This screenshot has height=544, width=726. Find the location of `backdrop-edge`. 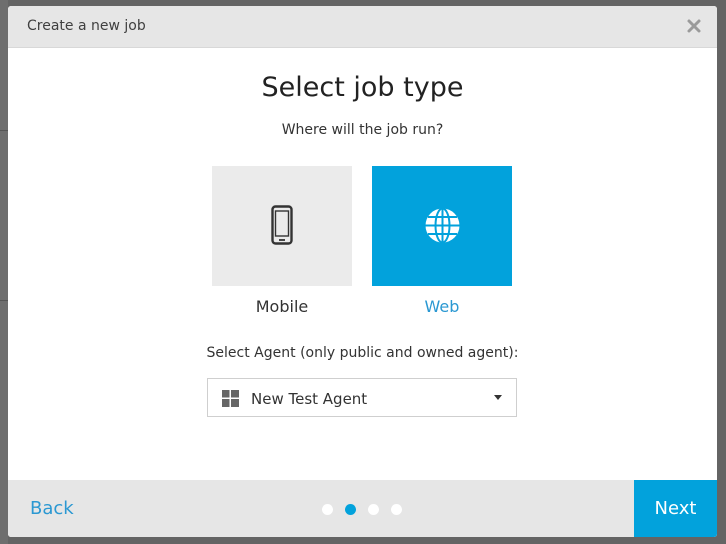

backdrop-edge is located at coordinates (4, 272).